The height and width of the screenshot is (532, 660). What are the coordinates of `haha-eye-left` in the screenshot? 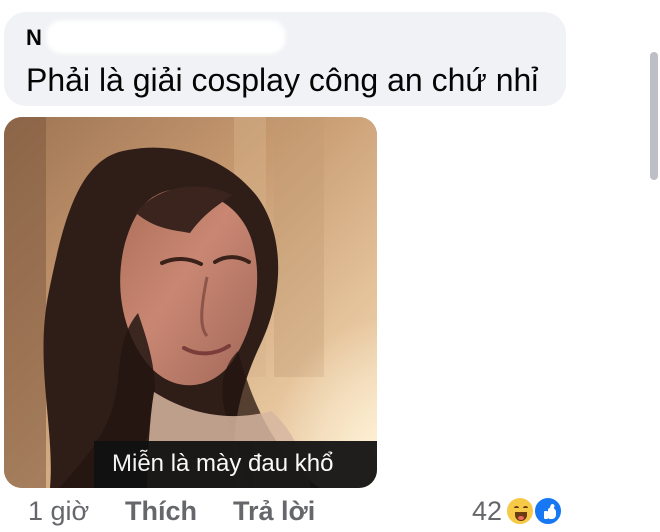 It's located at (516, 508).